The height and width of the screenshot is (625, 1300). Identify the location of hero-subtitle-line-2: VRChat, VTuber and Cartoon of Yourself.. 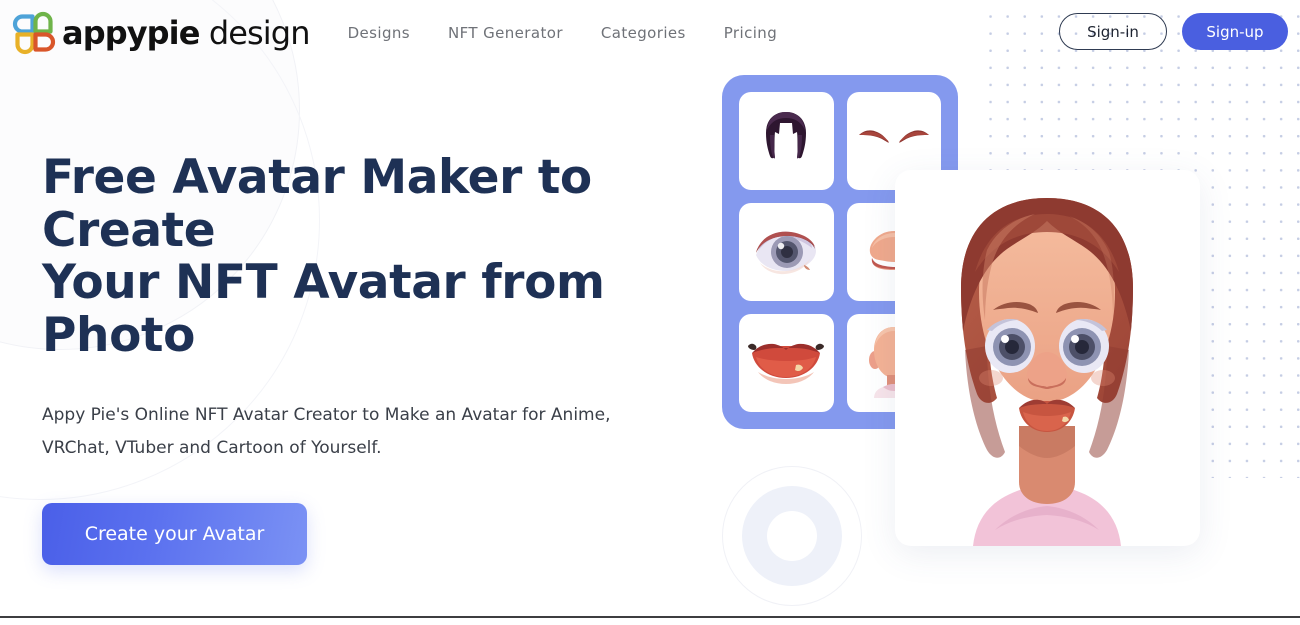
(212, 447).